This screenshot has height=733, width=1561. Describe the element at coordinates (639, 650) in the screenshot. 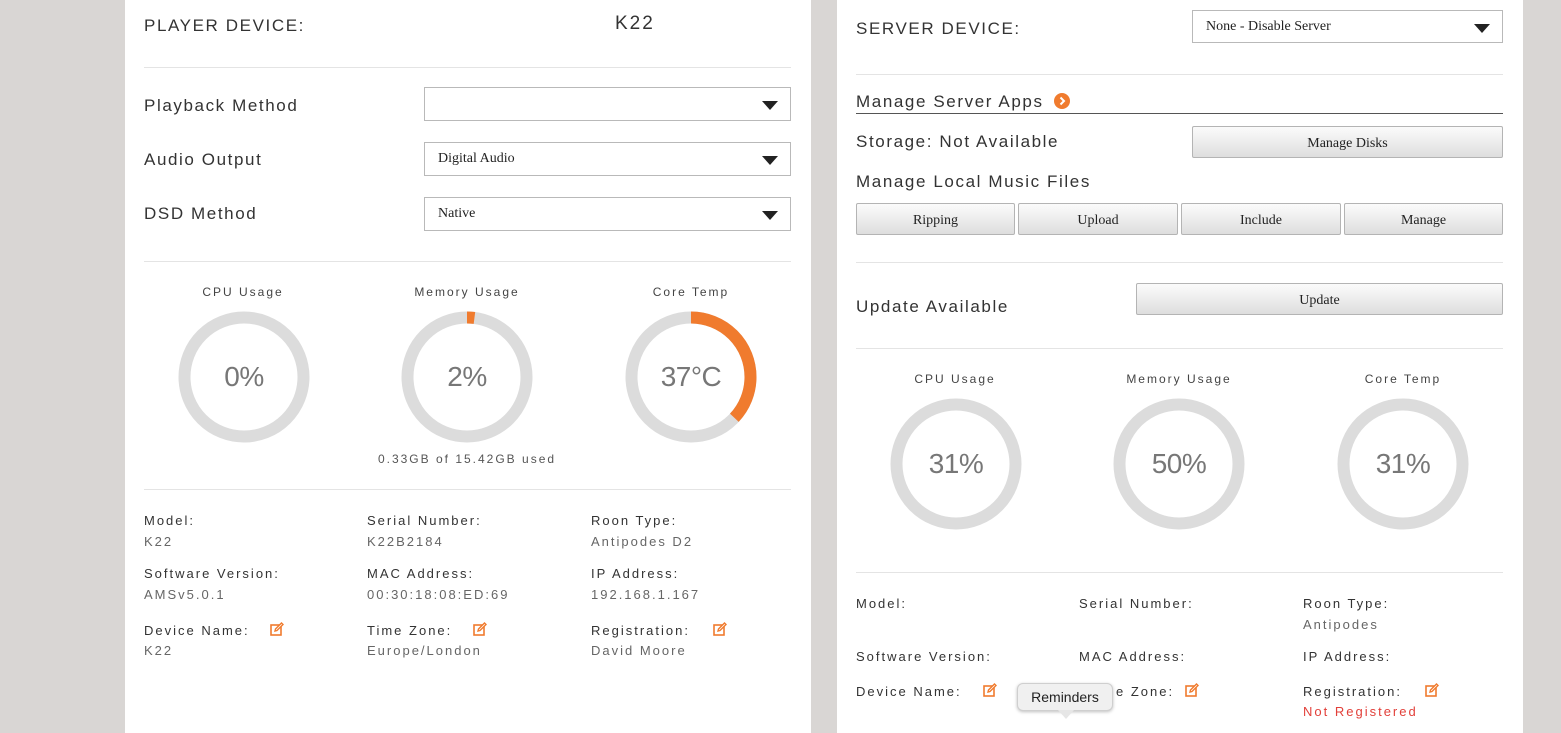

I see `registration-value: David Moore` at that location.